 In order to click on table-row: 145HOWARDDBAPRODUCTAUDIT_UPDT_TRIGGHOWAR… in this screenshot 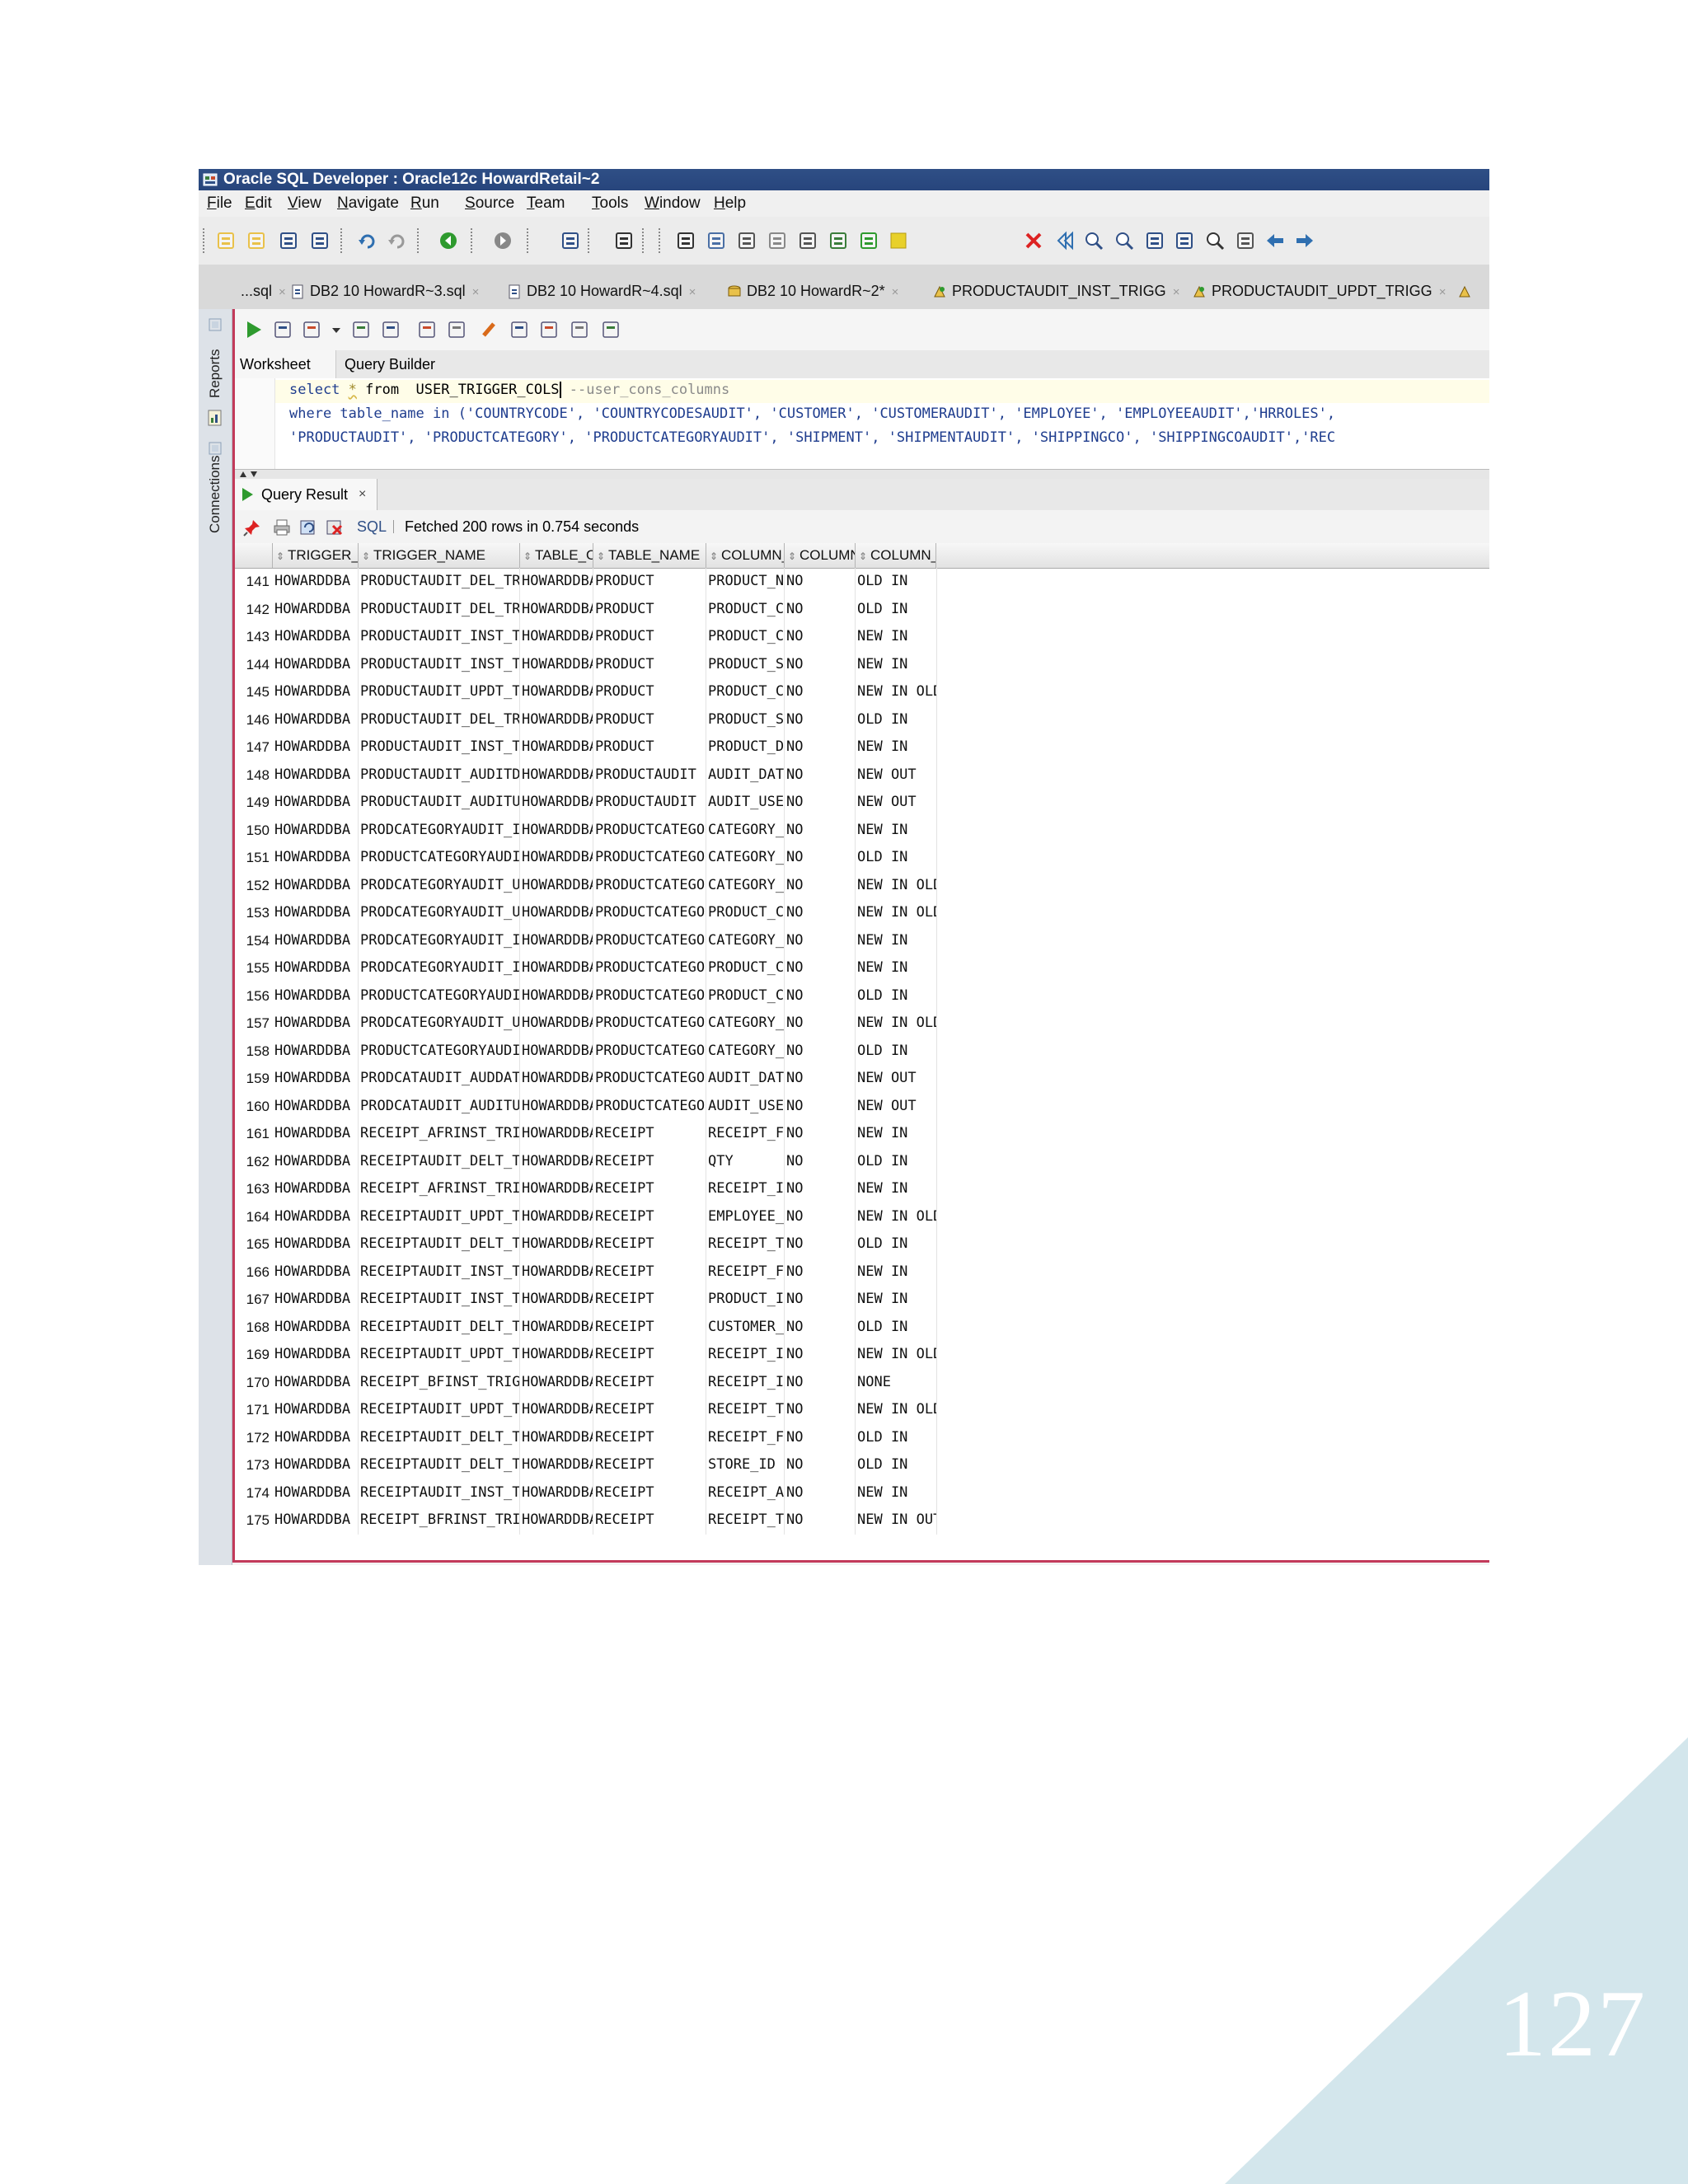, I will do `click(862, 692)`.